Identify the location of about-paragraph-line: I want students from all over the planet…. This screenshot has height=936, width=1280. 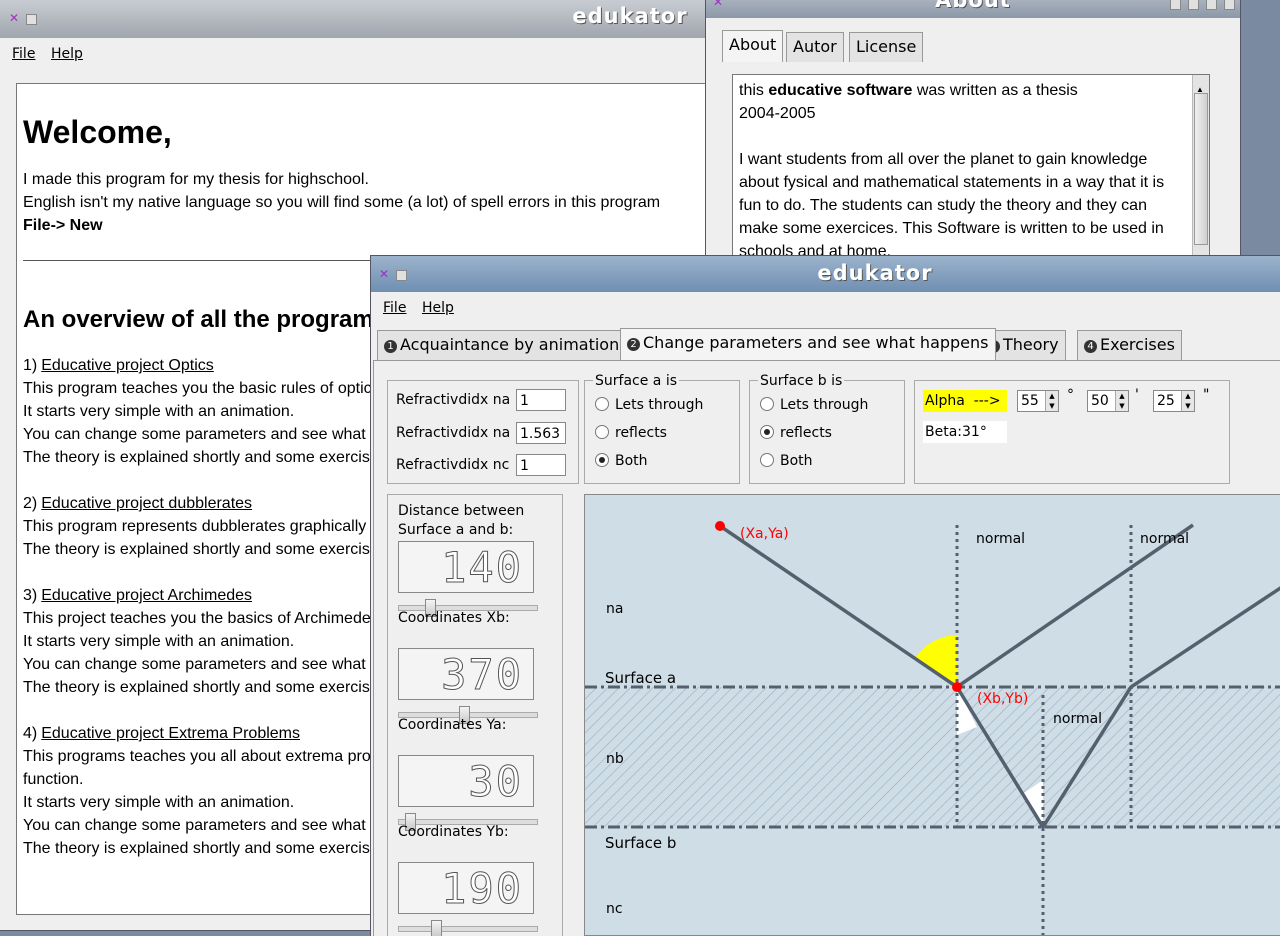
(943, 159).